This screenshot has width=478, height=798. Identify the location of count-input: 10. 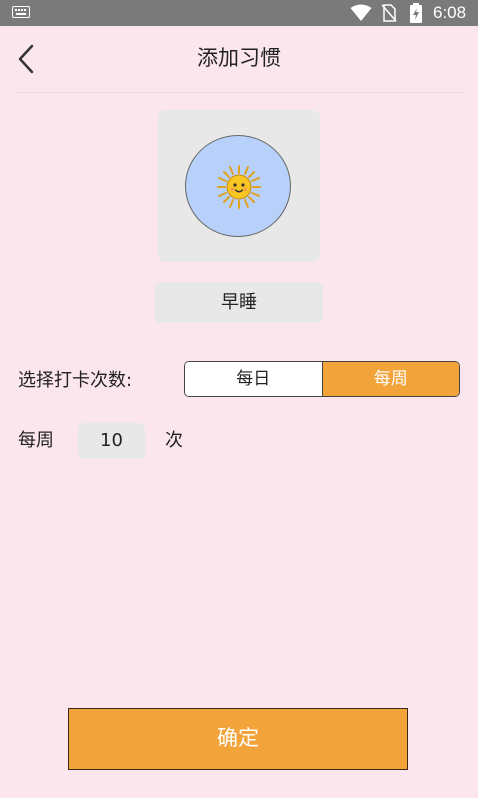
(111, 441).